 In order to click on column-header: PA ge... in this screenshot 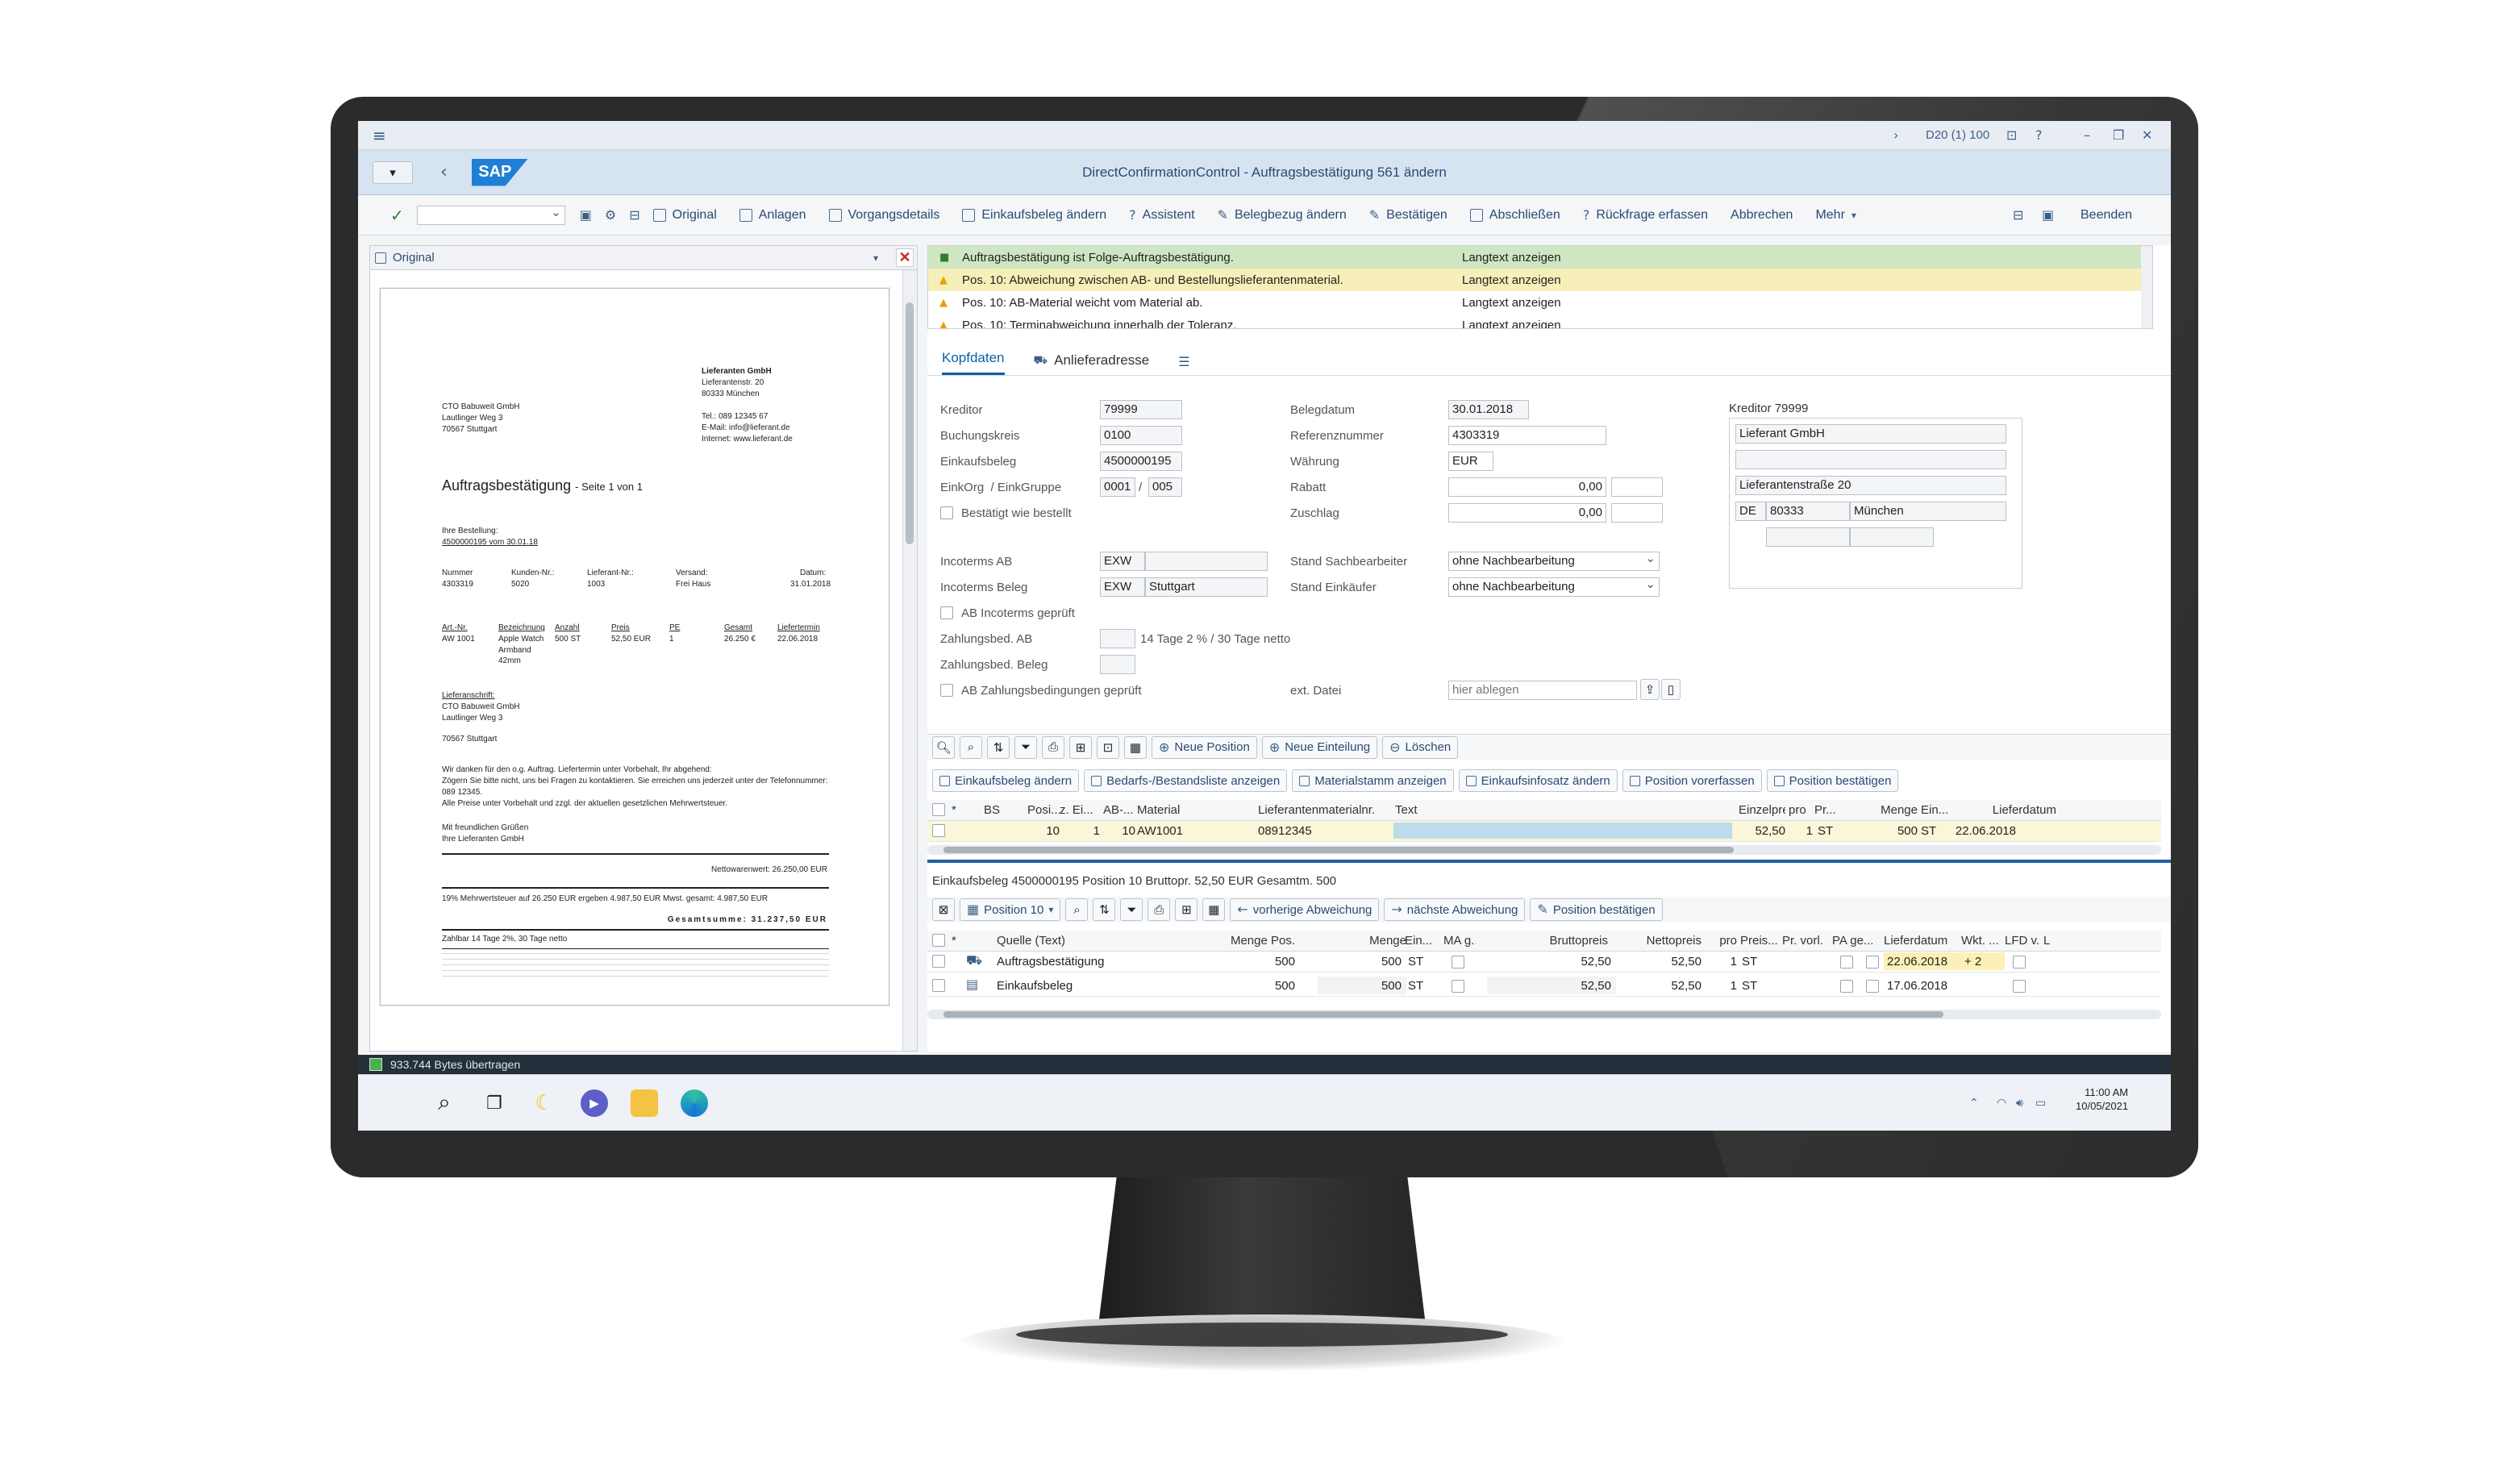, I will do `click(1854, 941)`.